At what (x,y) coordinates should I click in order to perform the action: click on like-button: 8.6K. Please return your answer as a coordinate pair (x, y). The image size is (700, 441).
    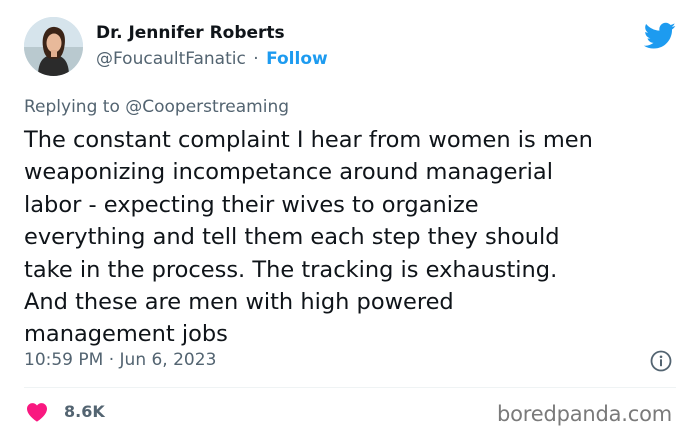
    Looking at the image, I should click on (65, 412).